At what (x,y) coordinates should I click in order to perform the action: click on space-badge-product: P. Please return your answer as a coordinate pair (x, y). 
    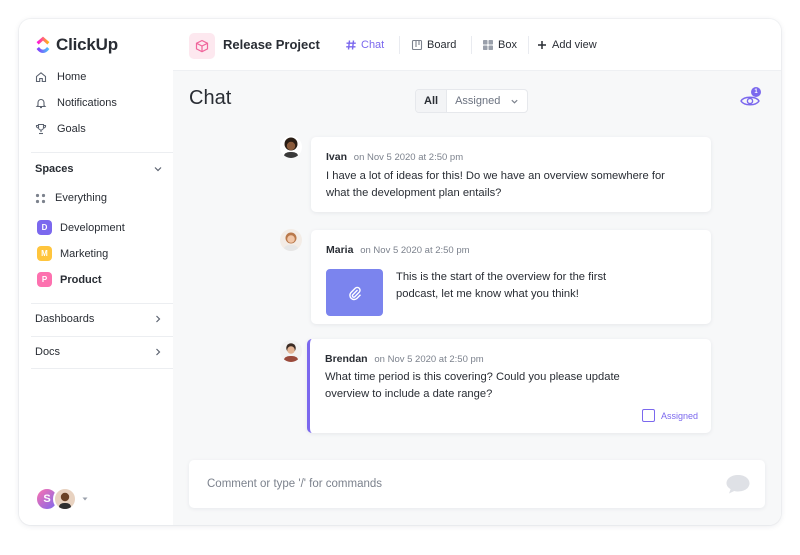
    Looking at the image, I should click on (44, 279).